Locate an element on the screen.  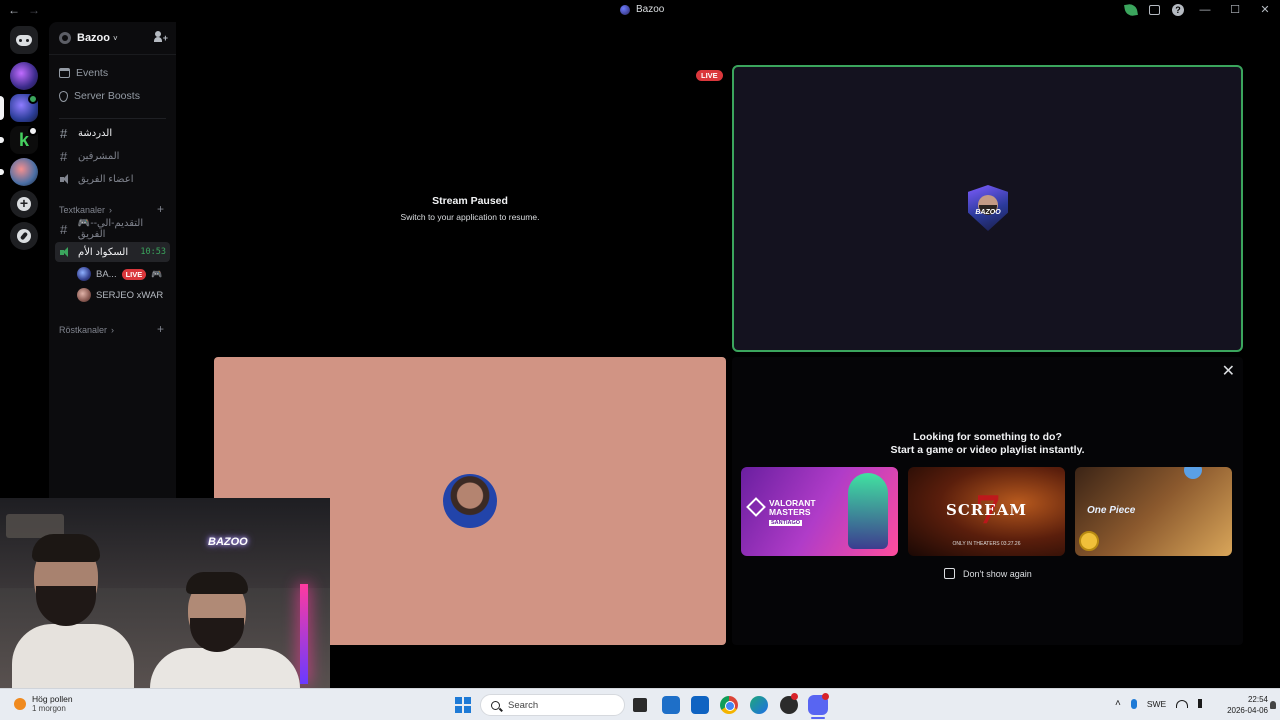
wifi-icon is located at coordinates (1182, 703).